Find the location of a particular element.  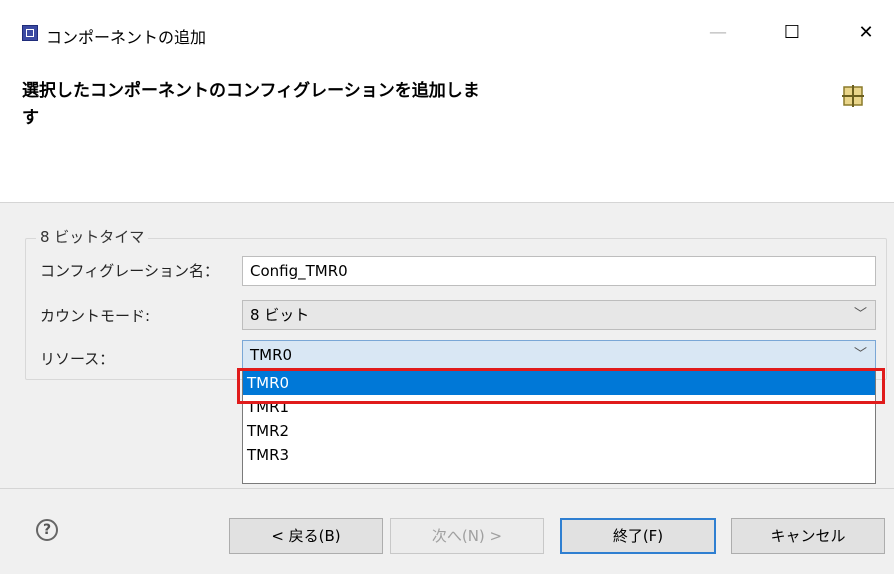

config-name-input: Config_TMR0 is located at coordinates (559, 271).